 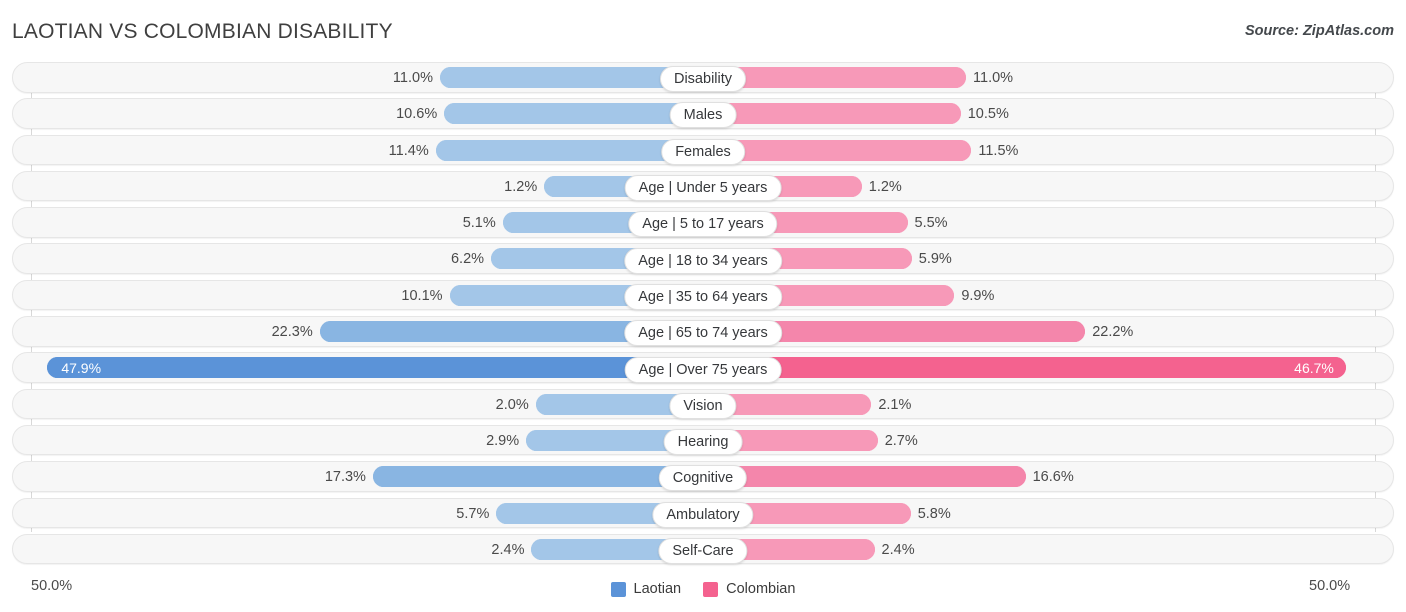 I want to click on row-category-label: Ambulatory, so click(x=703, y=514).